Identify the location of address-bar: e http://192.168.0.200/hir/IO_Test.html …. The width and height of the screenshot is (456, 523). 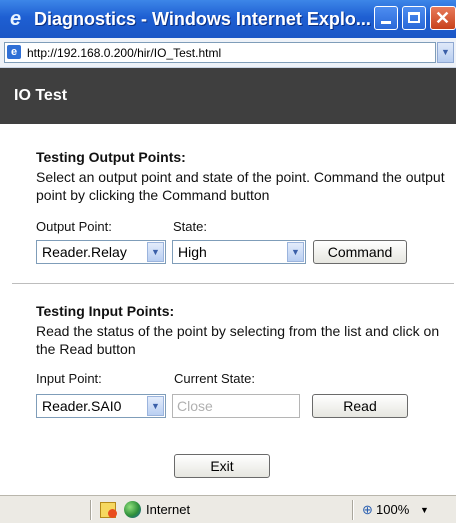
(228, 53).